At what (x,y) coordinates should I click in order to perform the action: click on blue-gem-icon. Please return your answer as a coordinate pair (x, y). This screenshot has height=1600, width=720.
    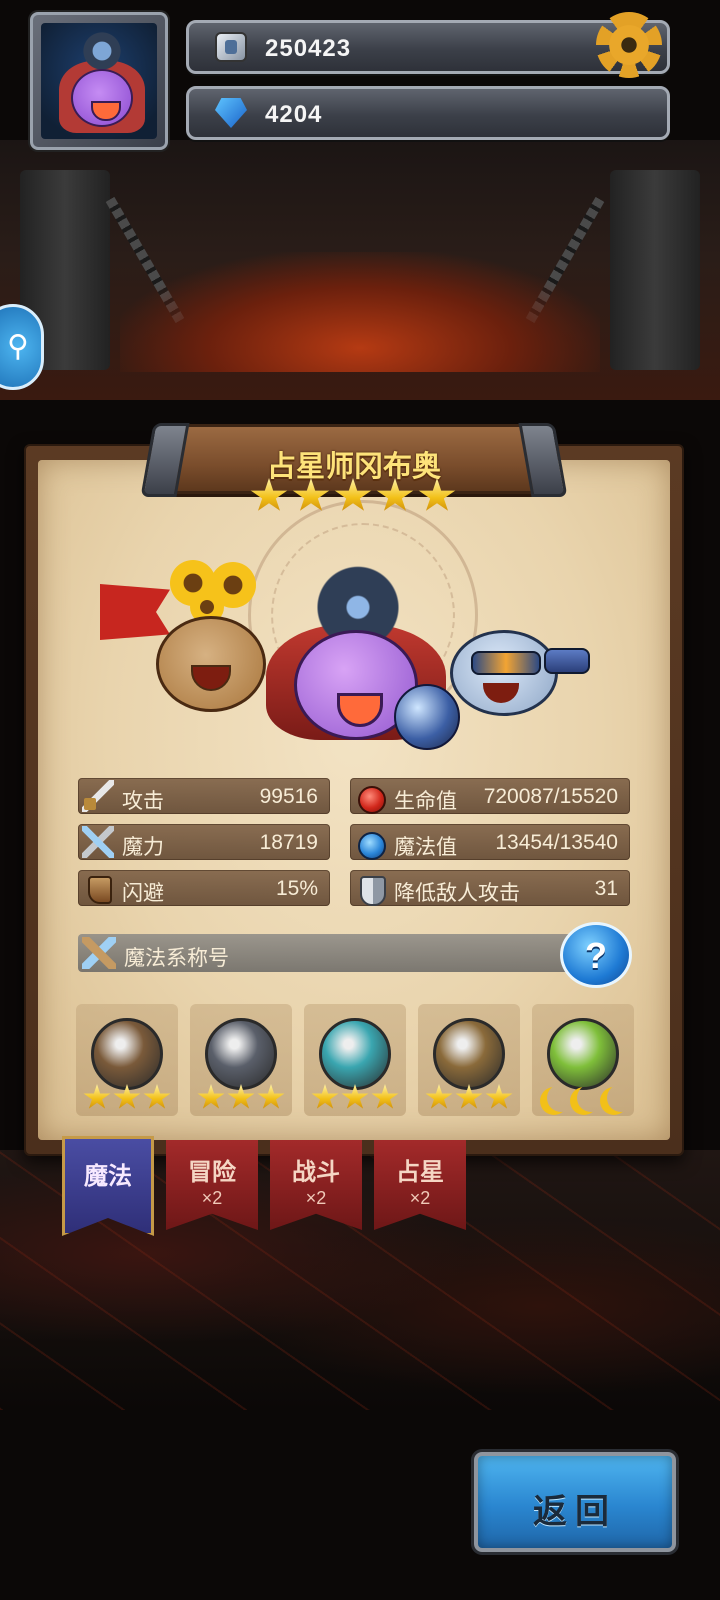
    Looking at the image, I should click on (231, 113).